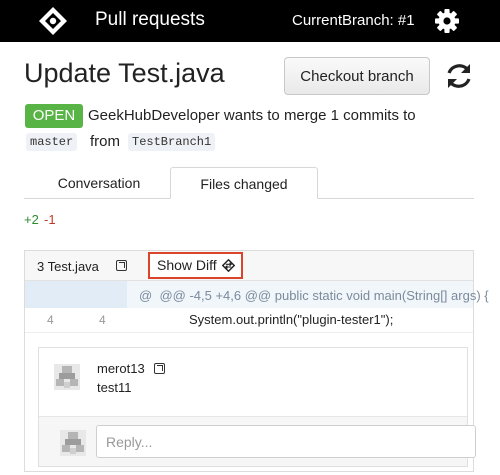  Describe the element at coordinates (67, 377) in the screenshot. I see `avatar` at that location.